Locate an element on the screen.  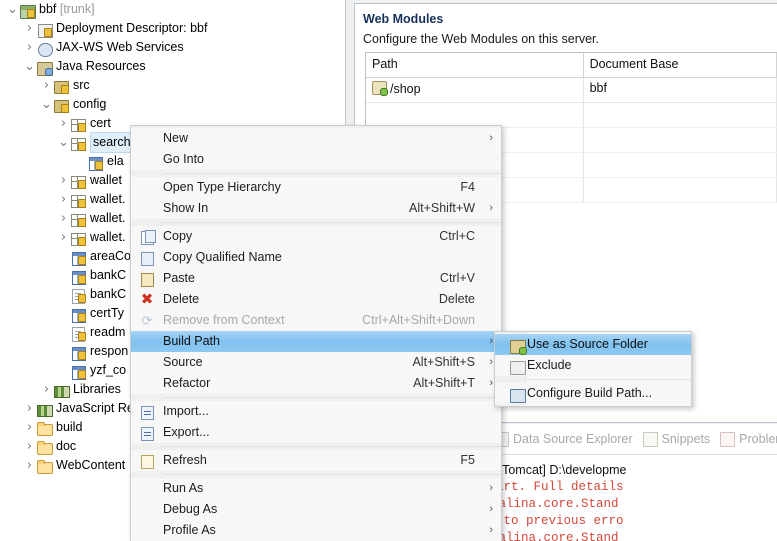
menu-item-show-in: Show In Alt+Shift+W › is located at coordinates (316, 208).